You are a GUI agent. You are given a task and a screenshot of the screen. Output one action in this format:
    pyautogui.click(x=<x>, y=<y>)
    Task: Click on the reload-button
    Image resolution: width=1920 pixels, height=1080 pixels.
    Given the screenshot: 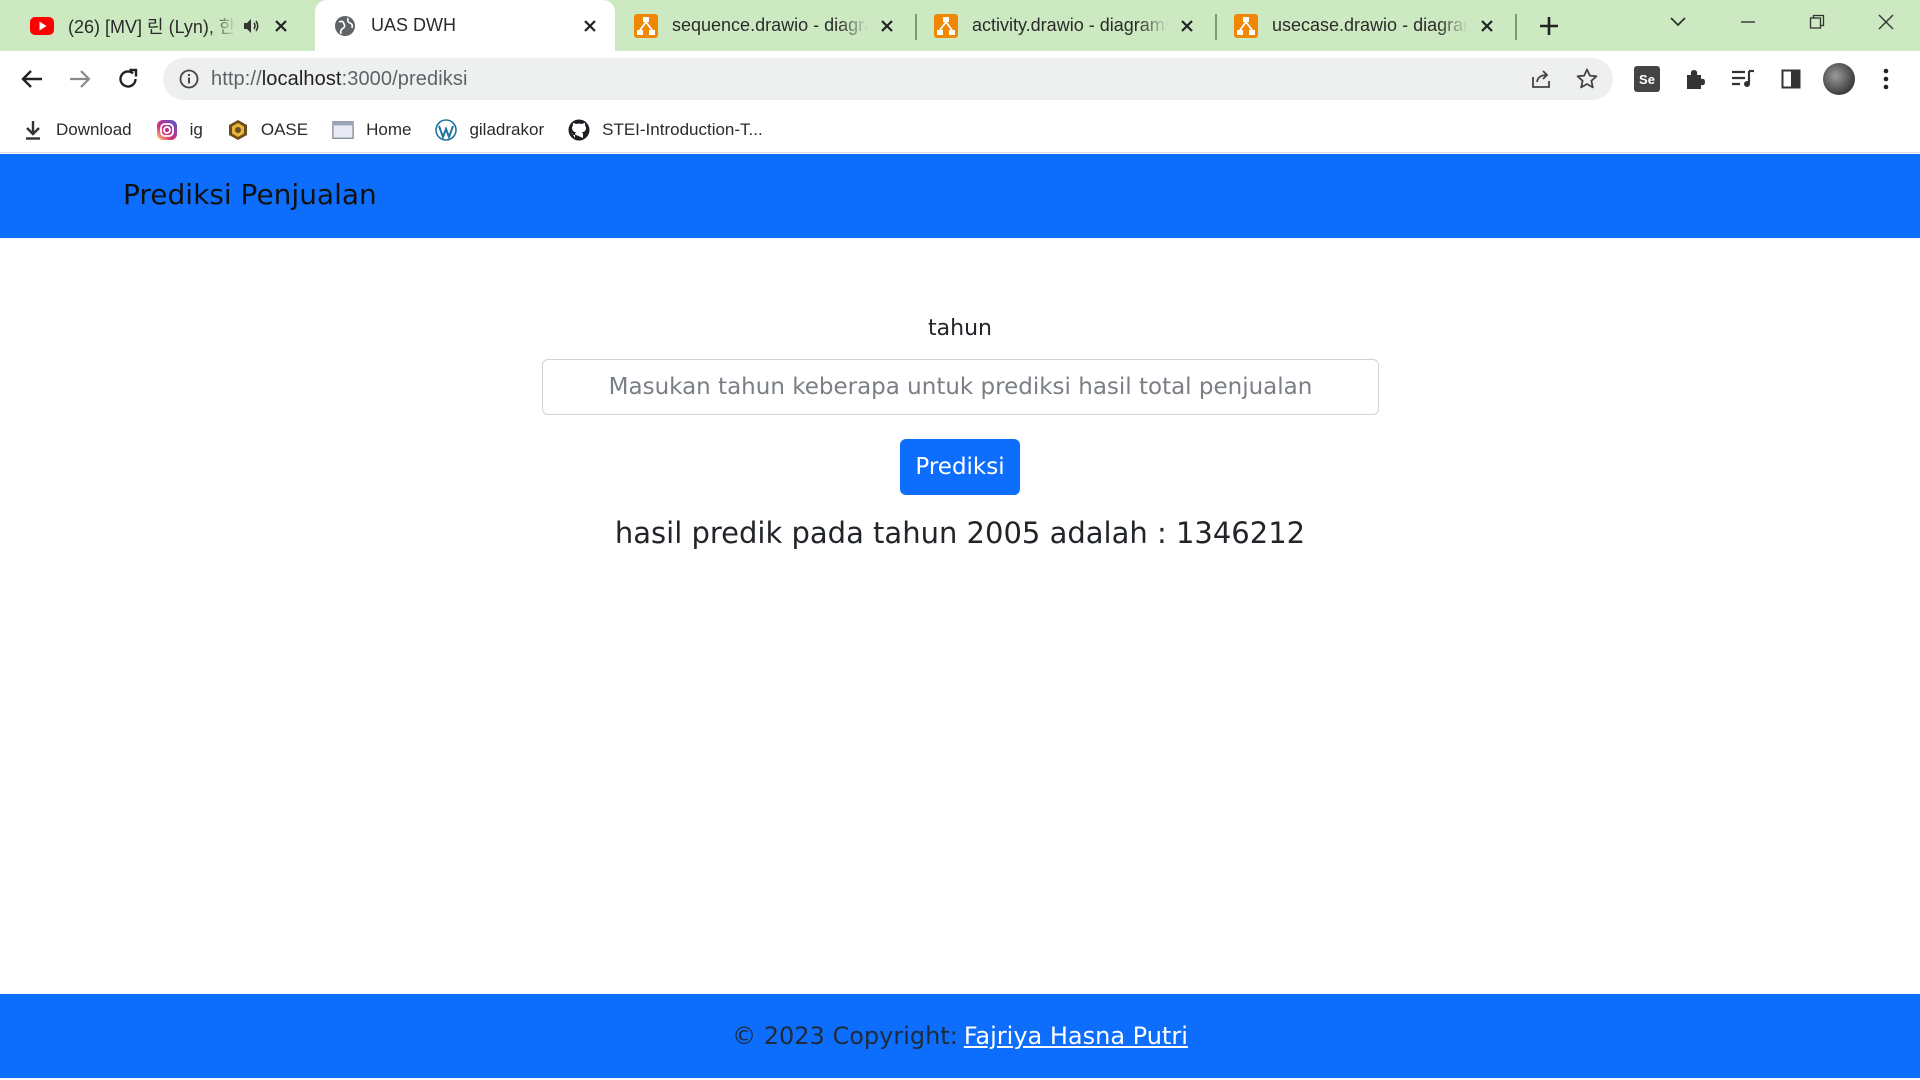 What is the action you would take?
    pyautogui.click(x=128, y=79)
    